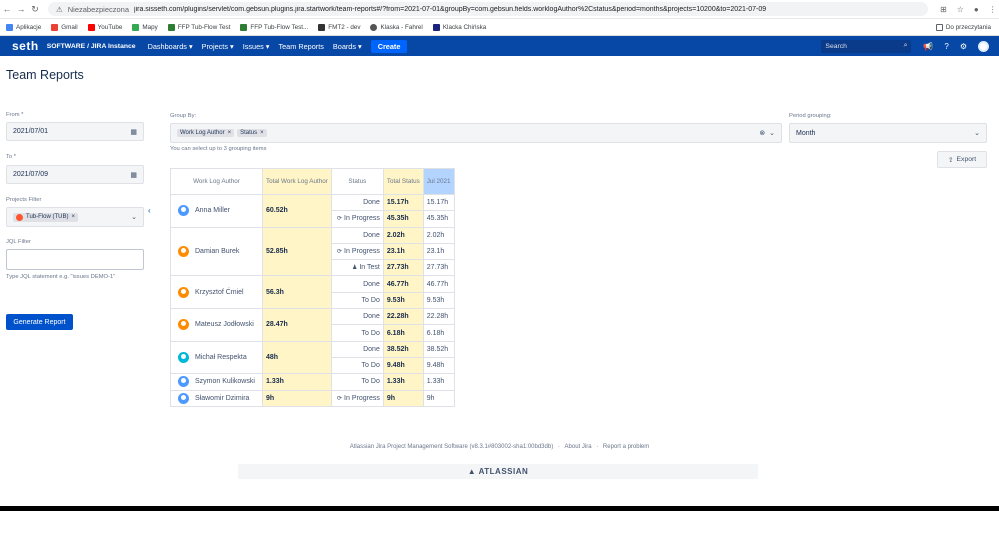  What do you see at coordinates (225, 381) in the screenshot?
I see `author-name: Szymon Kulikowski` at bounding box center [225, 381].